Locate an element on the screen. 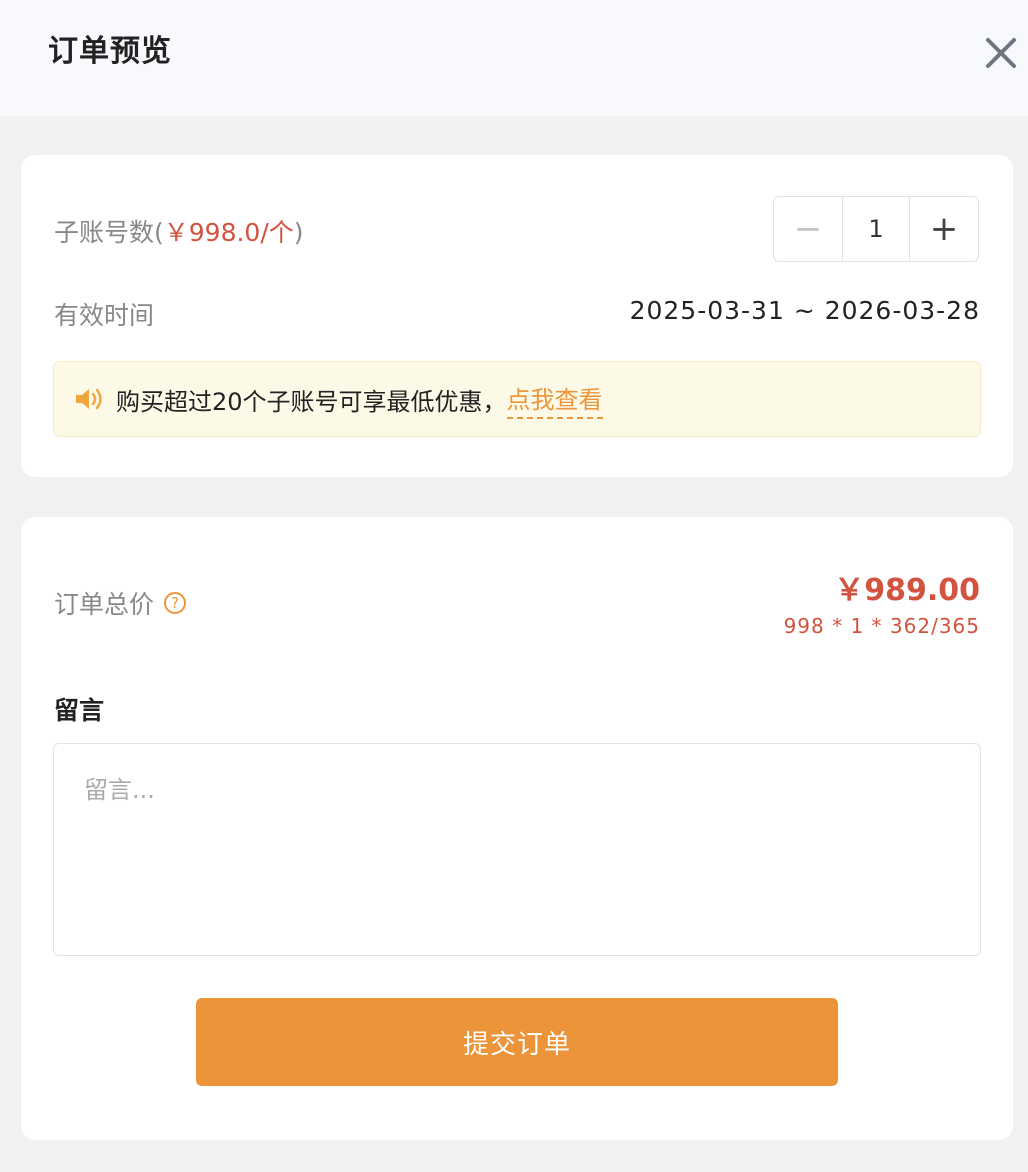 This screenshot has width=1028, height=1172. decrement-button: − is located at coordinates (808, 229).